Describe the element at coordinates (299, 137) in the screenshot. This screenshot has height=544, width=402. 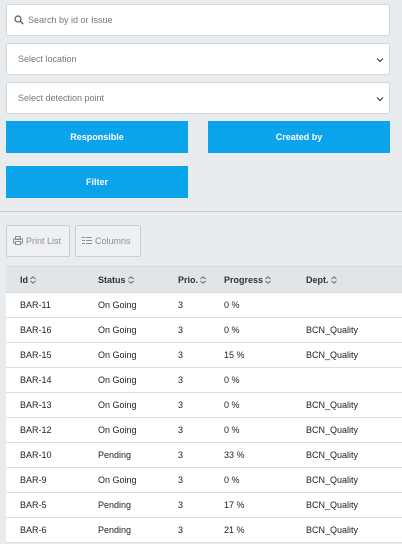
I see `created-by-button: Created by` at that location.